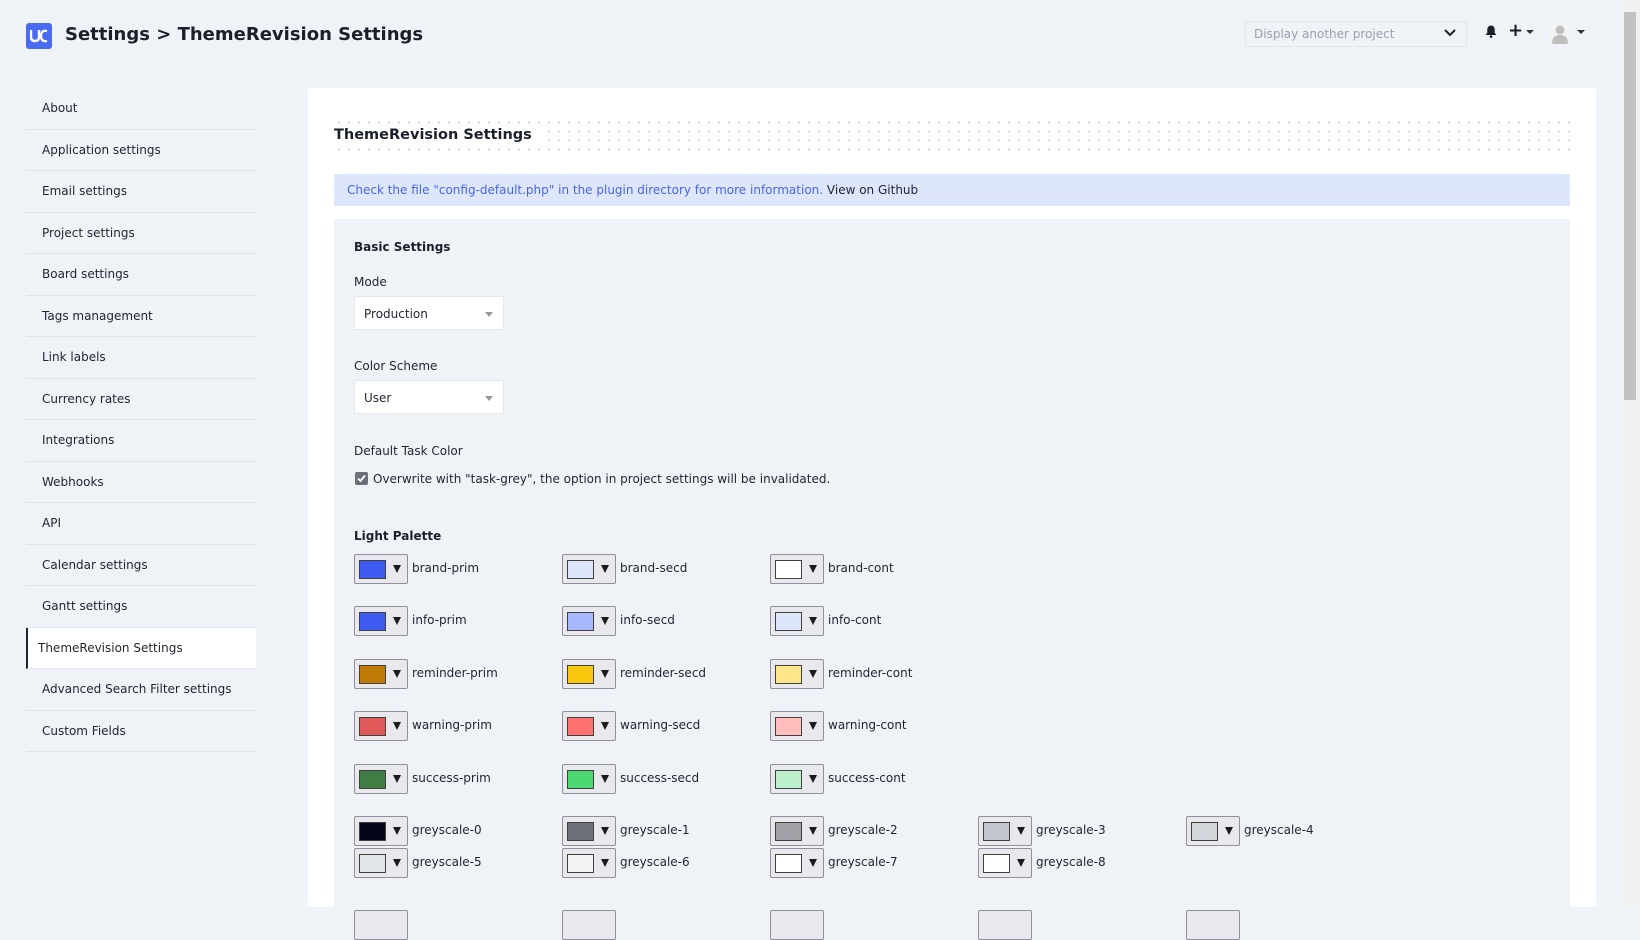  I want to click on section-title: ThemeRevision Settings, so click(437, 135).